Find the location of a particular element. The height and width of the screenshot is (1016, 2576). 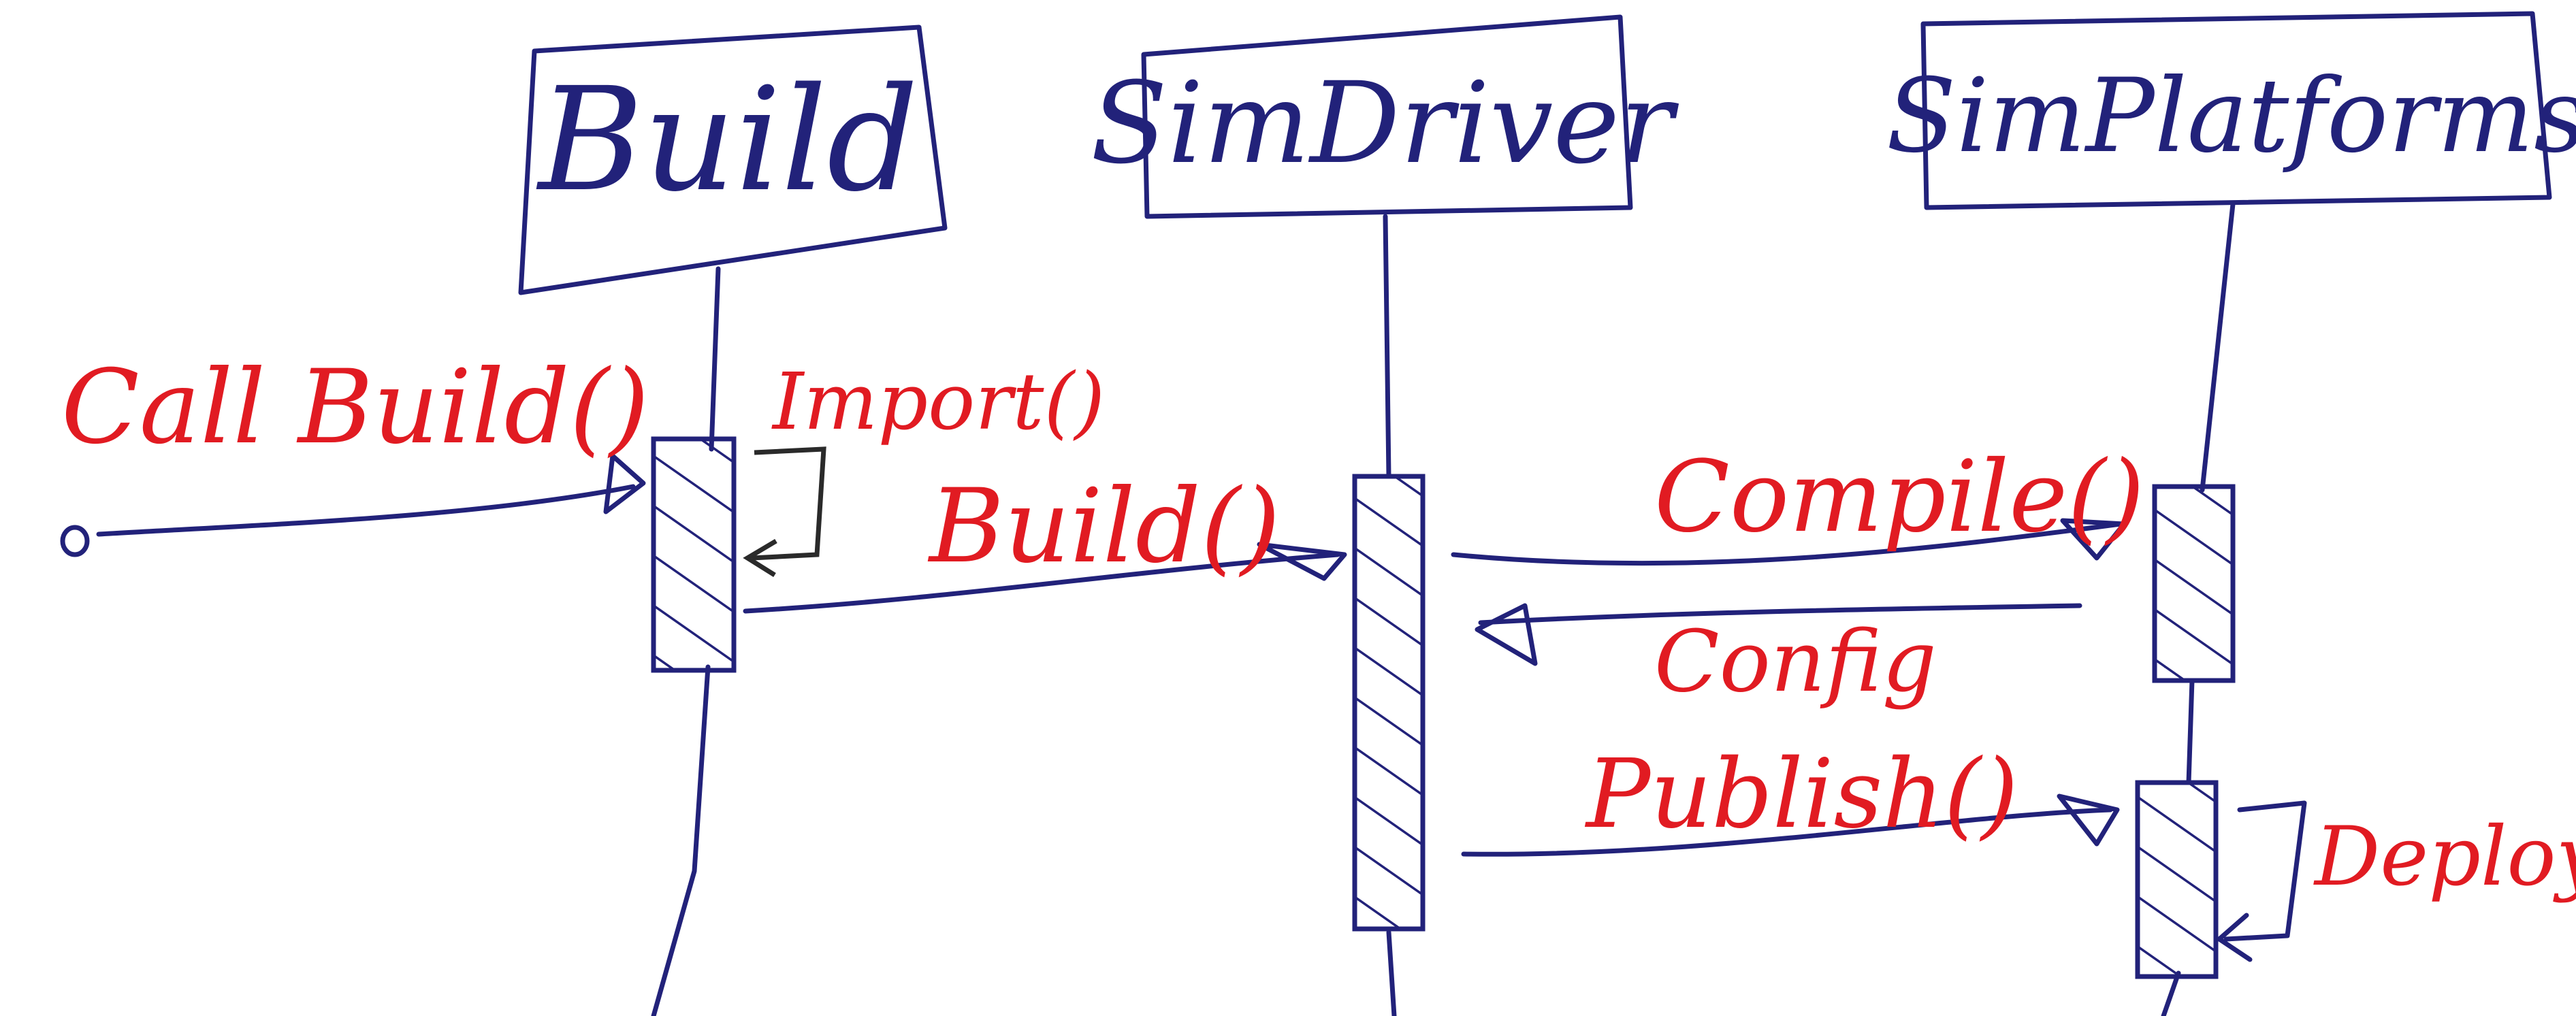

message-label: Build() is located at coordinates (1104, 527).